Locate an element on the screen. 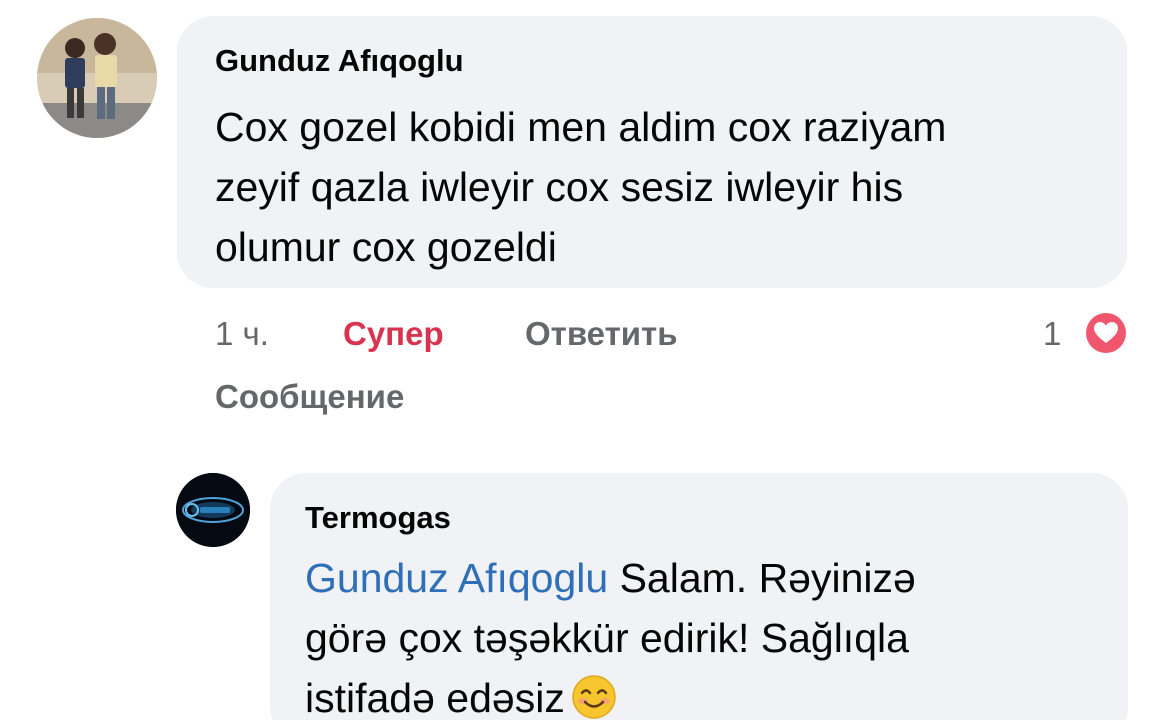 This screenshot has width=1165, height=720. reply-text-segment: Salam. Rəyinizə is located at coordinates (762, 578).